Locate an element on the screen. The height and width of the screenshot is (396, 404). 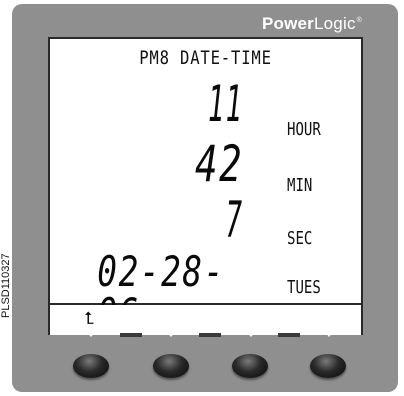
minute-unit-label: MIN is located at coordinates (300, 185).